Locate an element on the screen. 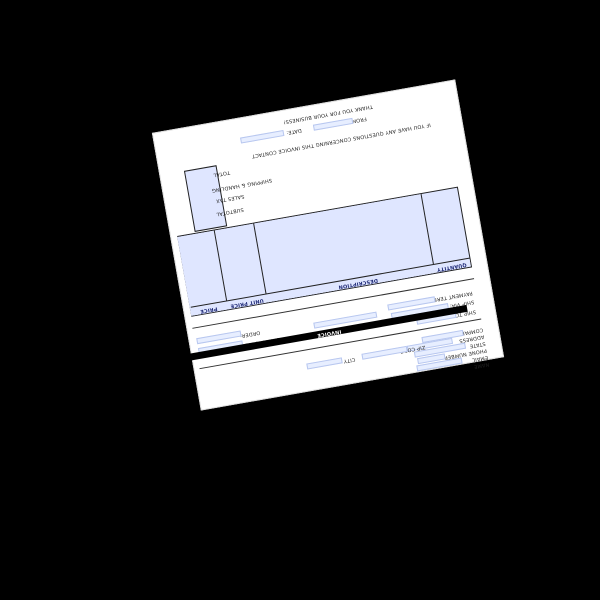 The height and width of the screenshot is (600, 600). shipping-label: SHIPPING & HANDLING is located at coordinates (242, 185).